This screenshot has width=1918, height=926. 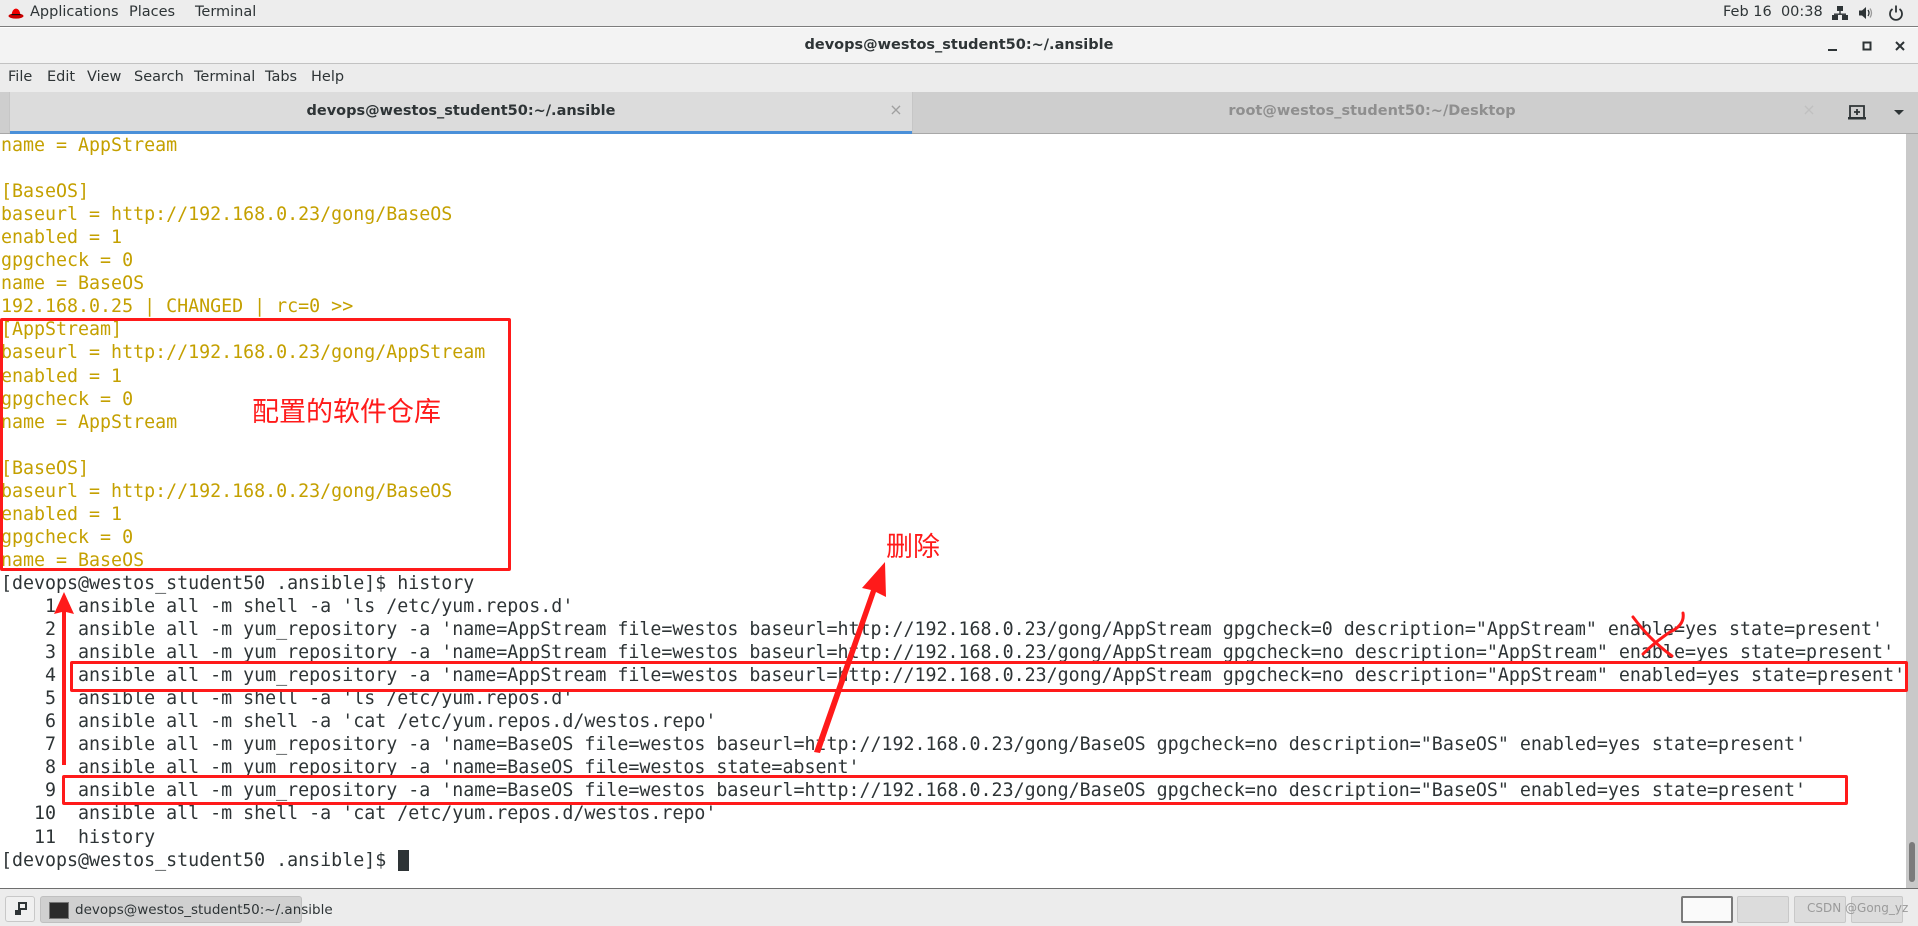 What do you see at coordinates (1858, 908) in the screenshot?
I see `watermark: CSDN @Gong_yz` at bounding box center [1858, 908].